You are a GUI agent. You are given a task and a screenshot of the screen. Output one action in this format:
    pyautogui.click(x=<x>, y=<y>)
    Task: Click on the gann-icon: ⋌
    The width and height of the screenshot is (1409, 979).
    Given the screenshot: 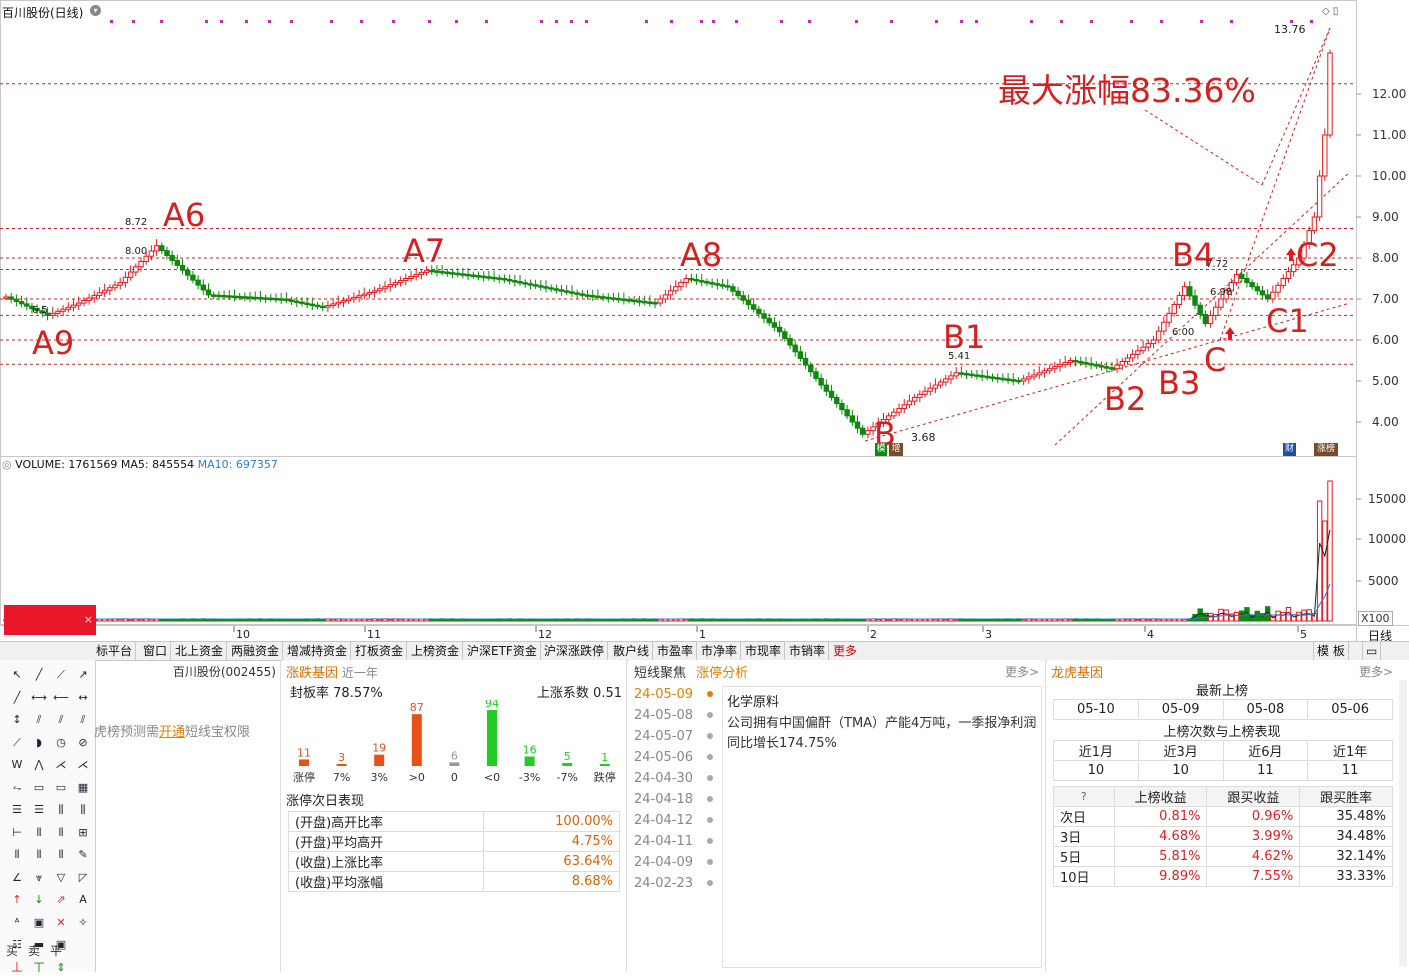 What is the action you would take?
    pyautogui.click(x=83, y=765)
    